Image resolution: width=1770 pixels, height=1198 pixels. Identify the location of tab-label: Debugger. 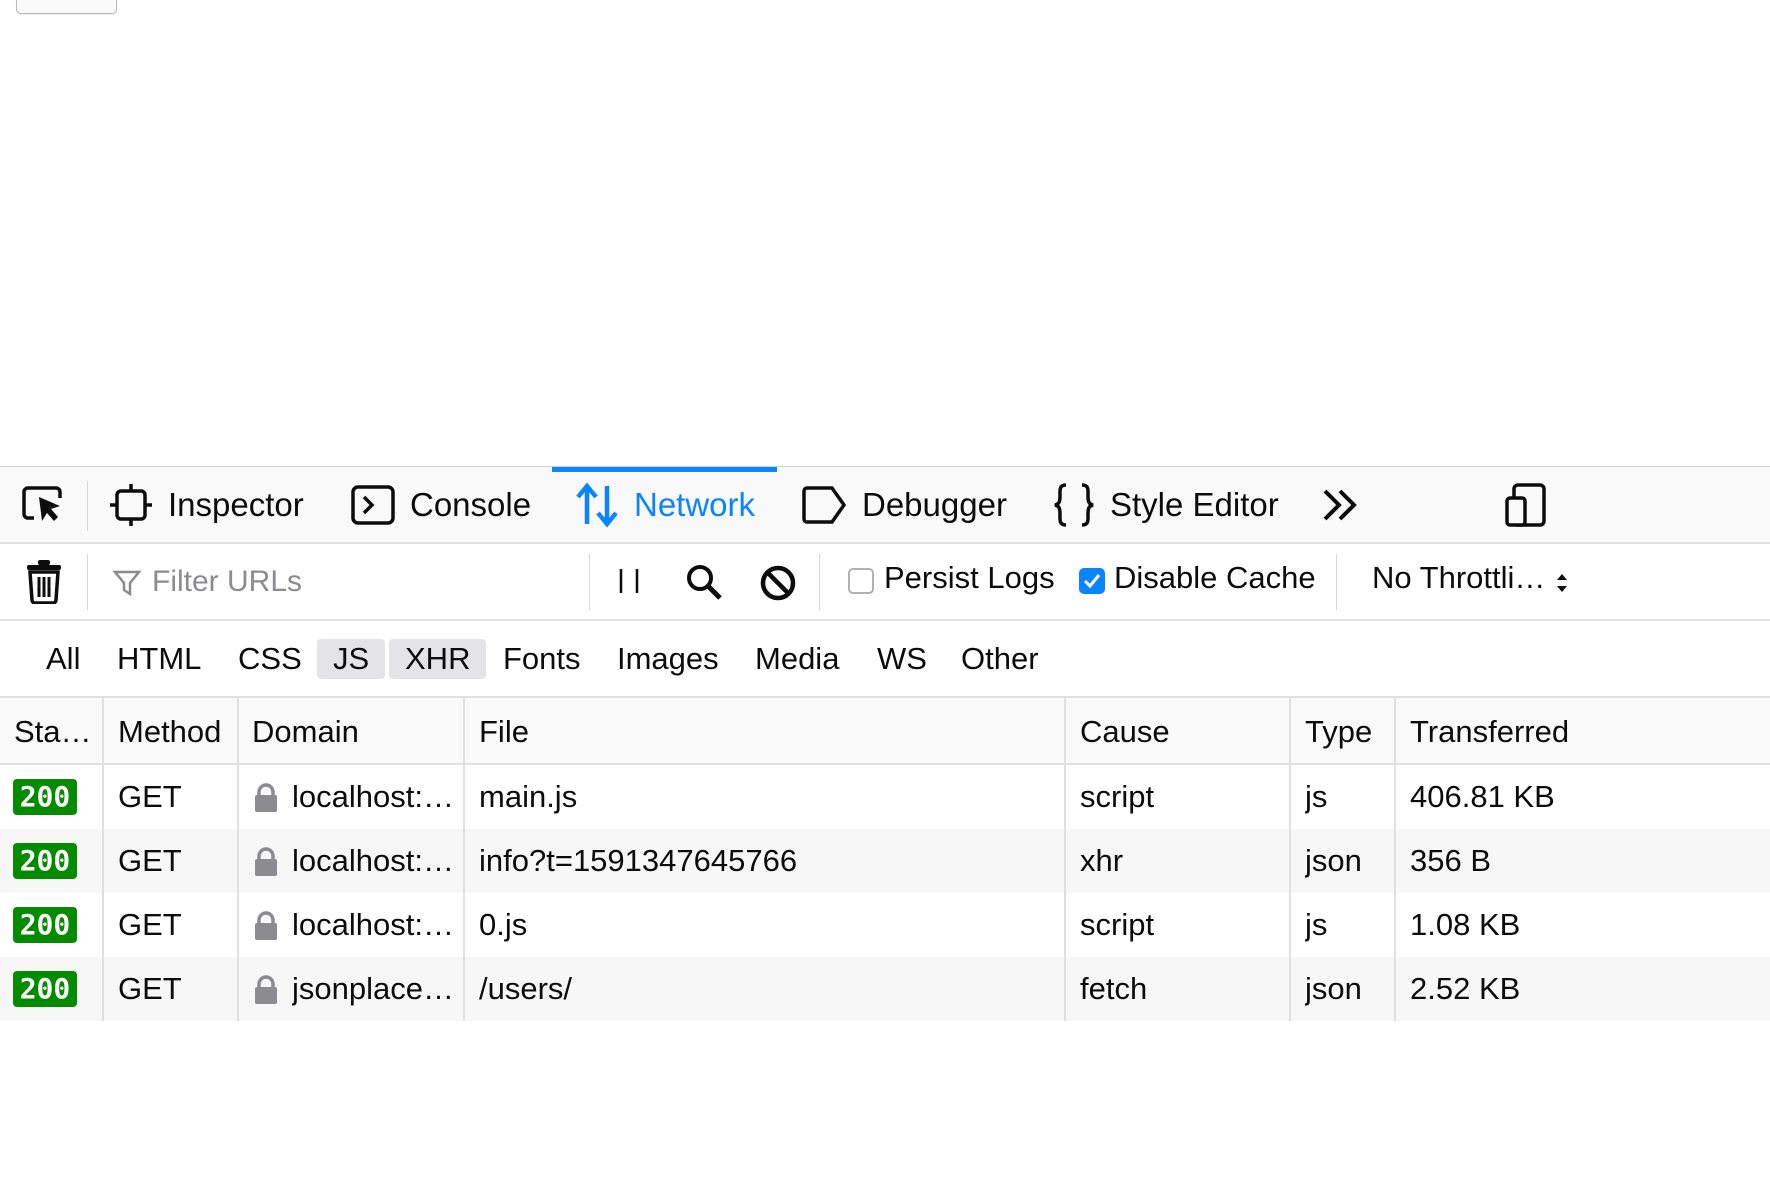
(934, 504).